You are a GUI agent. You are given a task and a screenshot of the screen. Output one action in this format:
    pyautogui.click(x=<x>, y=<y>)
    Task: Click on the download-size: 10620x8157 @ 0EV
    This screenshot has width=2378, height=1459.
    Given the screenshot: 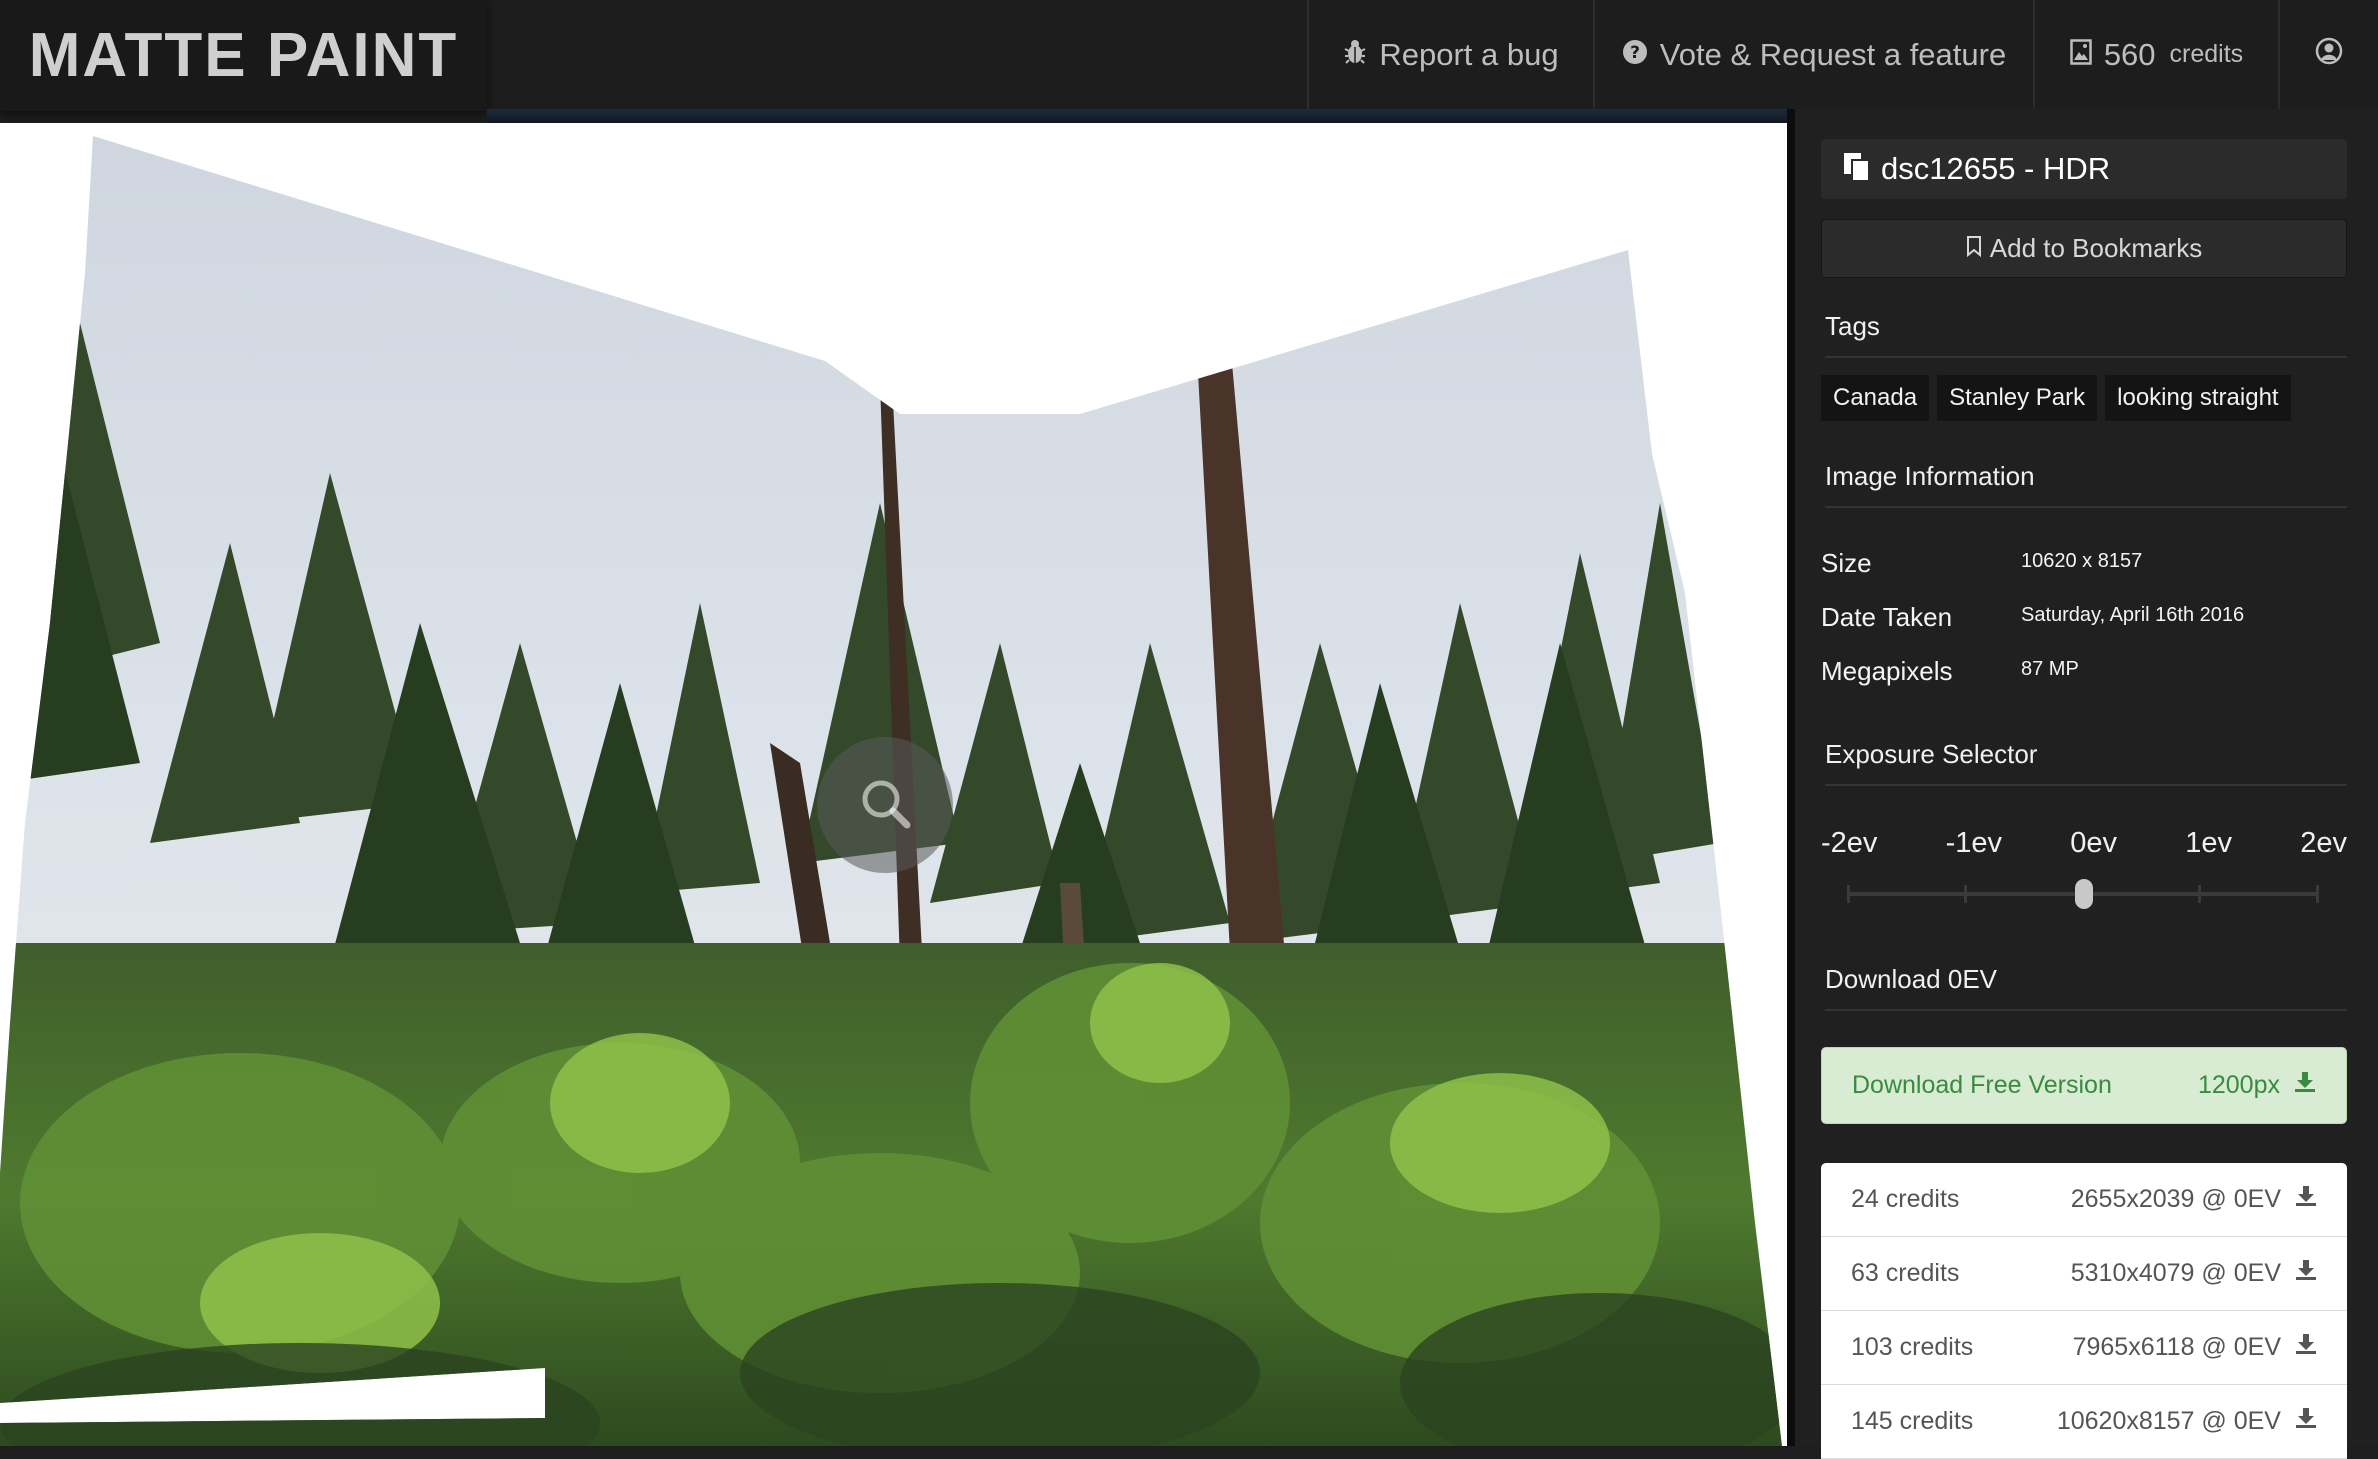 What is the action you would take?
    pyautogui.click(x=2168, y=1421)
    